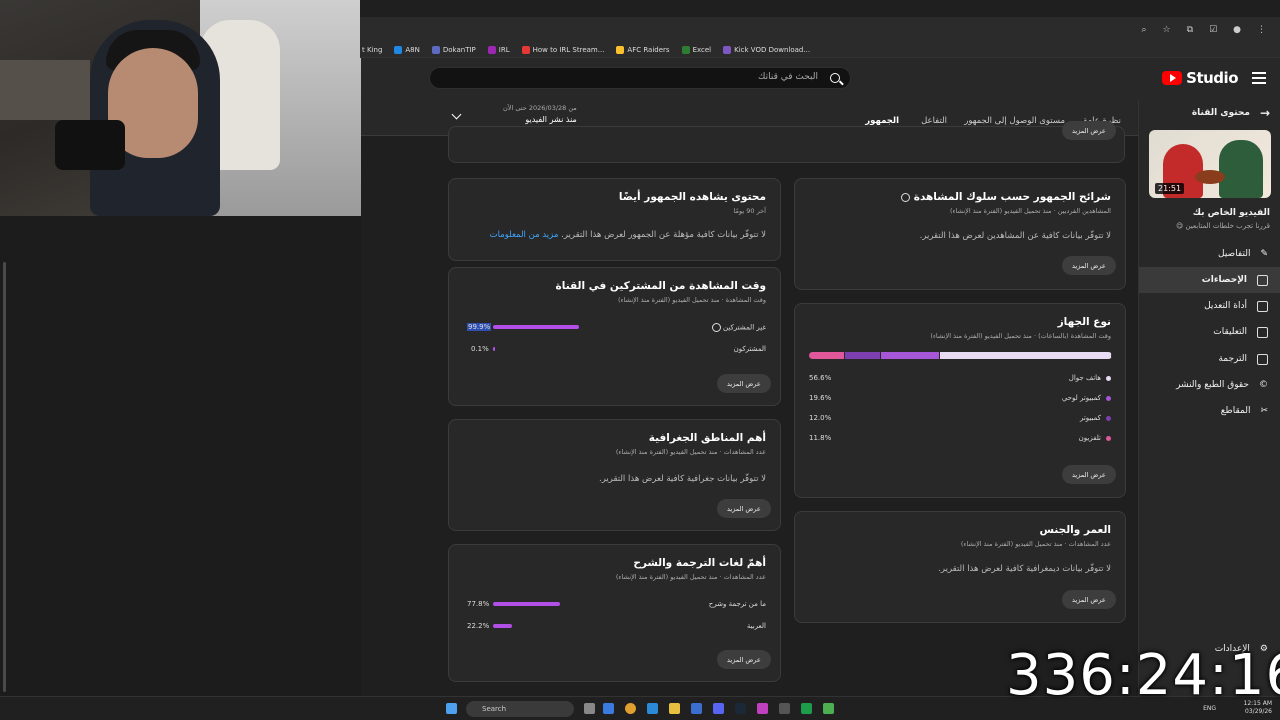 This screenshot has width=1280, height=720. I want to click on sidebar-item-comments: التعليقات, so click(1209, 332).